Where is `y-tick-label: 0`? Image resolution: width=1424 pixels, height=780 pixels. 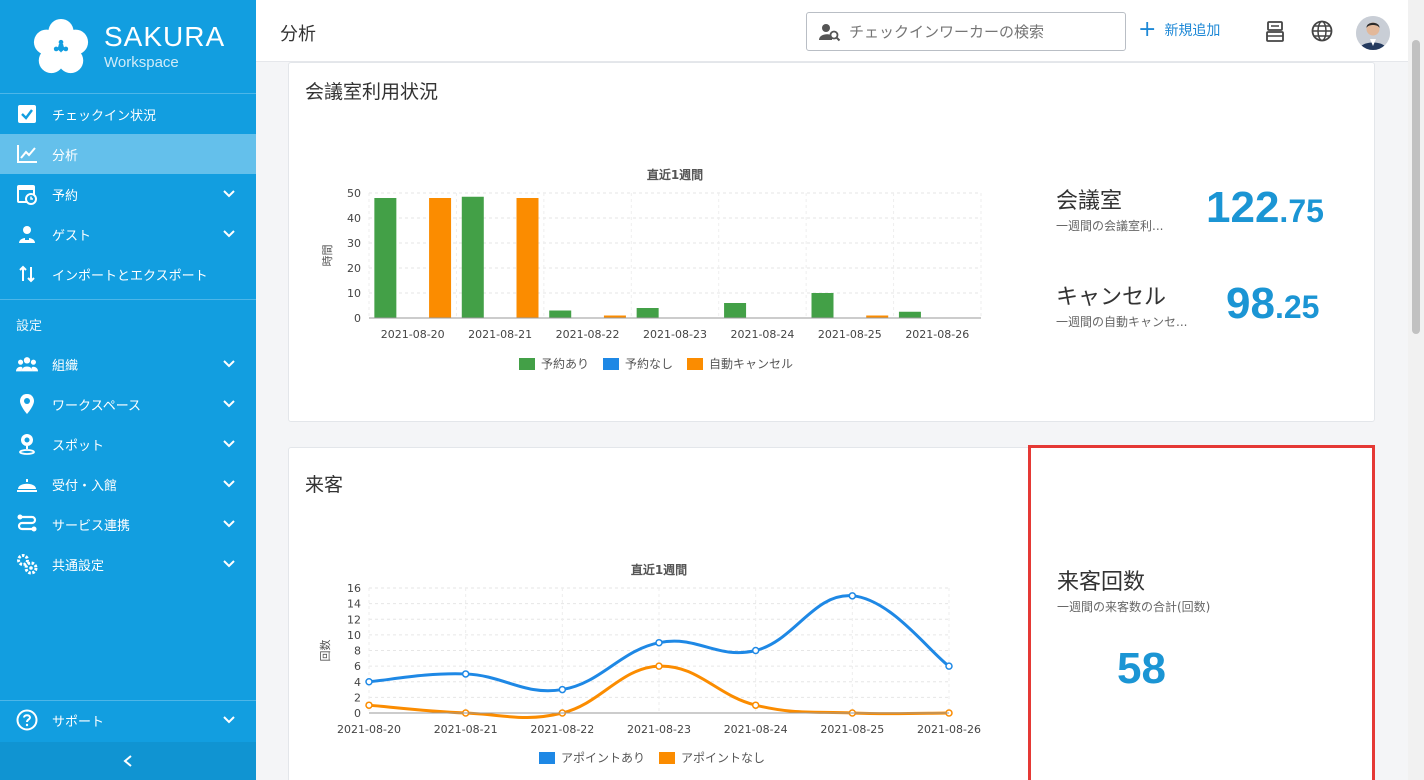
y-tick-label: 0 is located at coordinates (357, 713).